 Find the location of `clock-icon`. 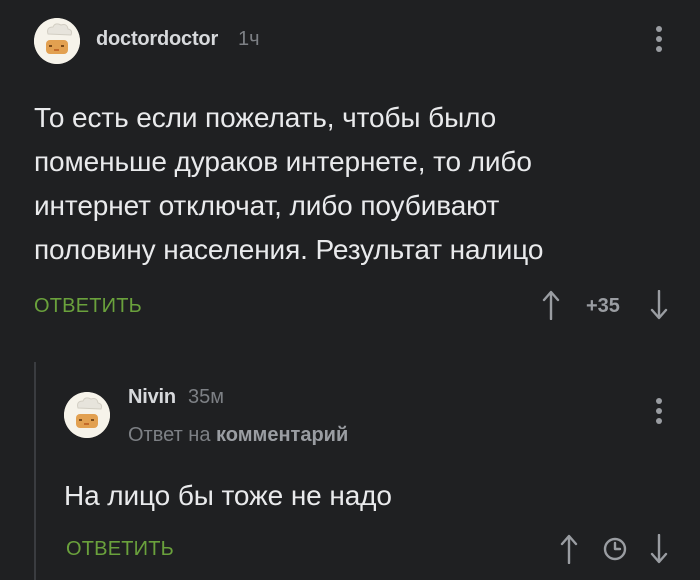

clock-icon is located at coordinates (615, 549).